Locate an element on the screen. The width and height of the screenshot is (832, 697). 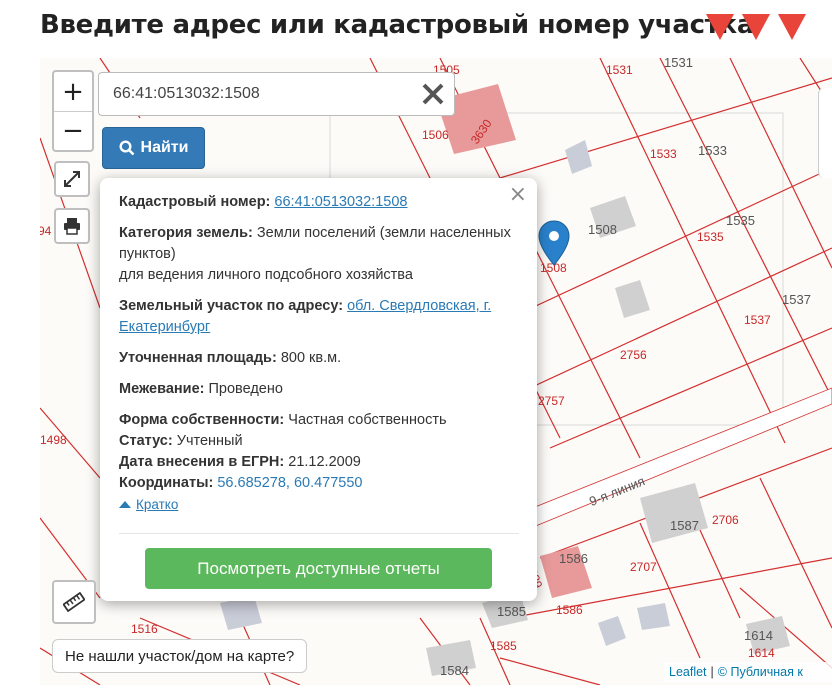
caret-up-icon is located at coordinates (125, 504).